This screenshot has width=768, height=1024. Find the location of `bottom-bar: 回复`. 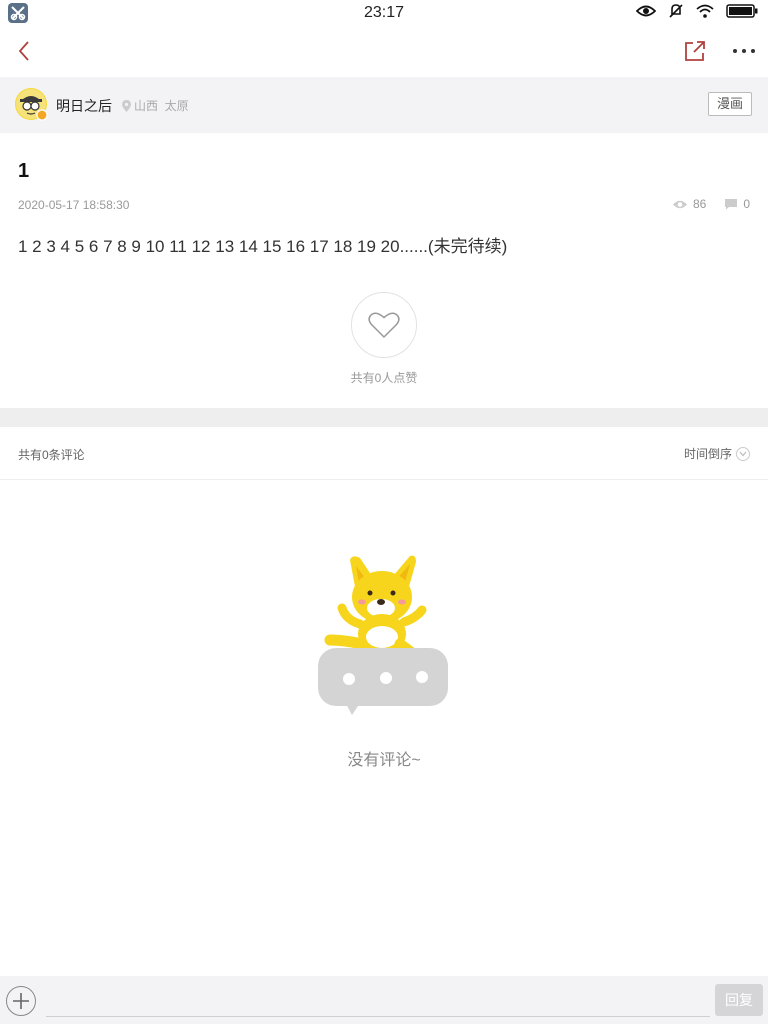

bottom-bar: 回复 is located at coordinates (384, 1000).